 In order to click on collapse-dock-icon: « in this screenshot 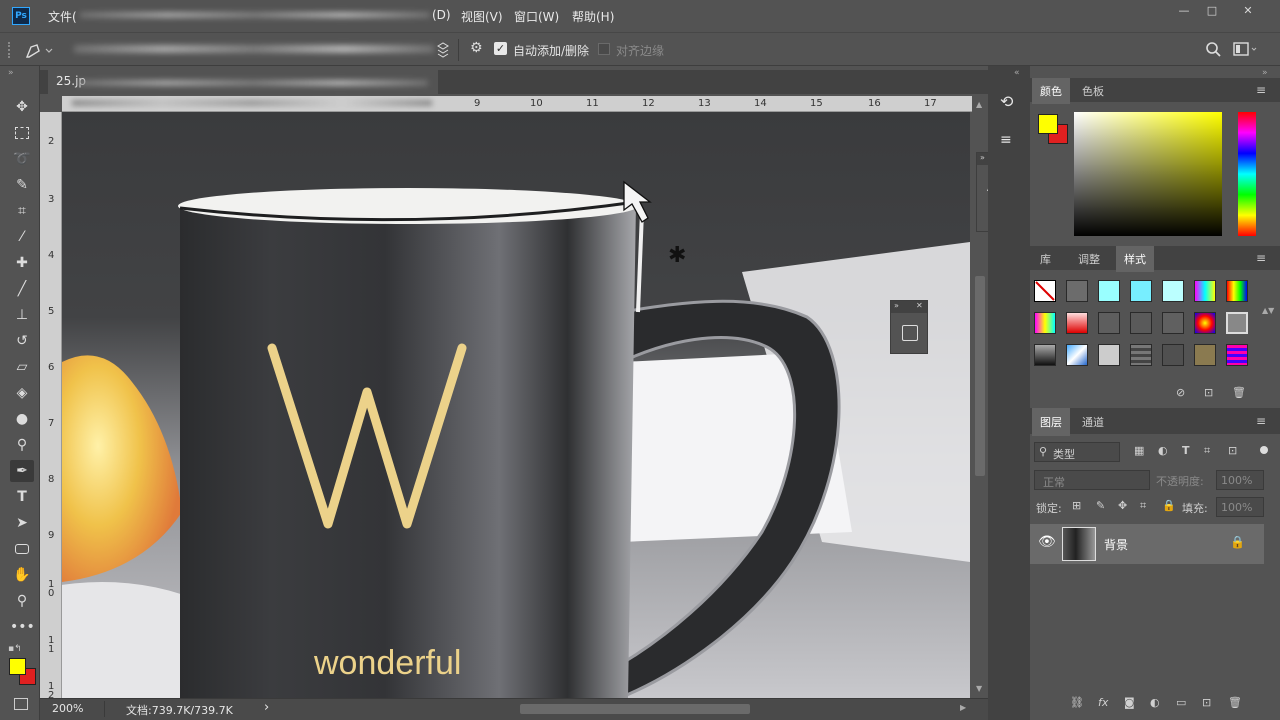, I will do `click(1017, 73)`.